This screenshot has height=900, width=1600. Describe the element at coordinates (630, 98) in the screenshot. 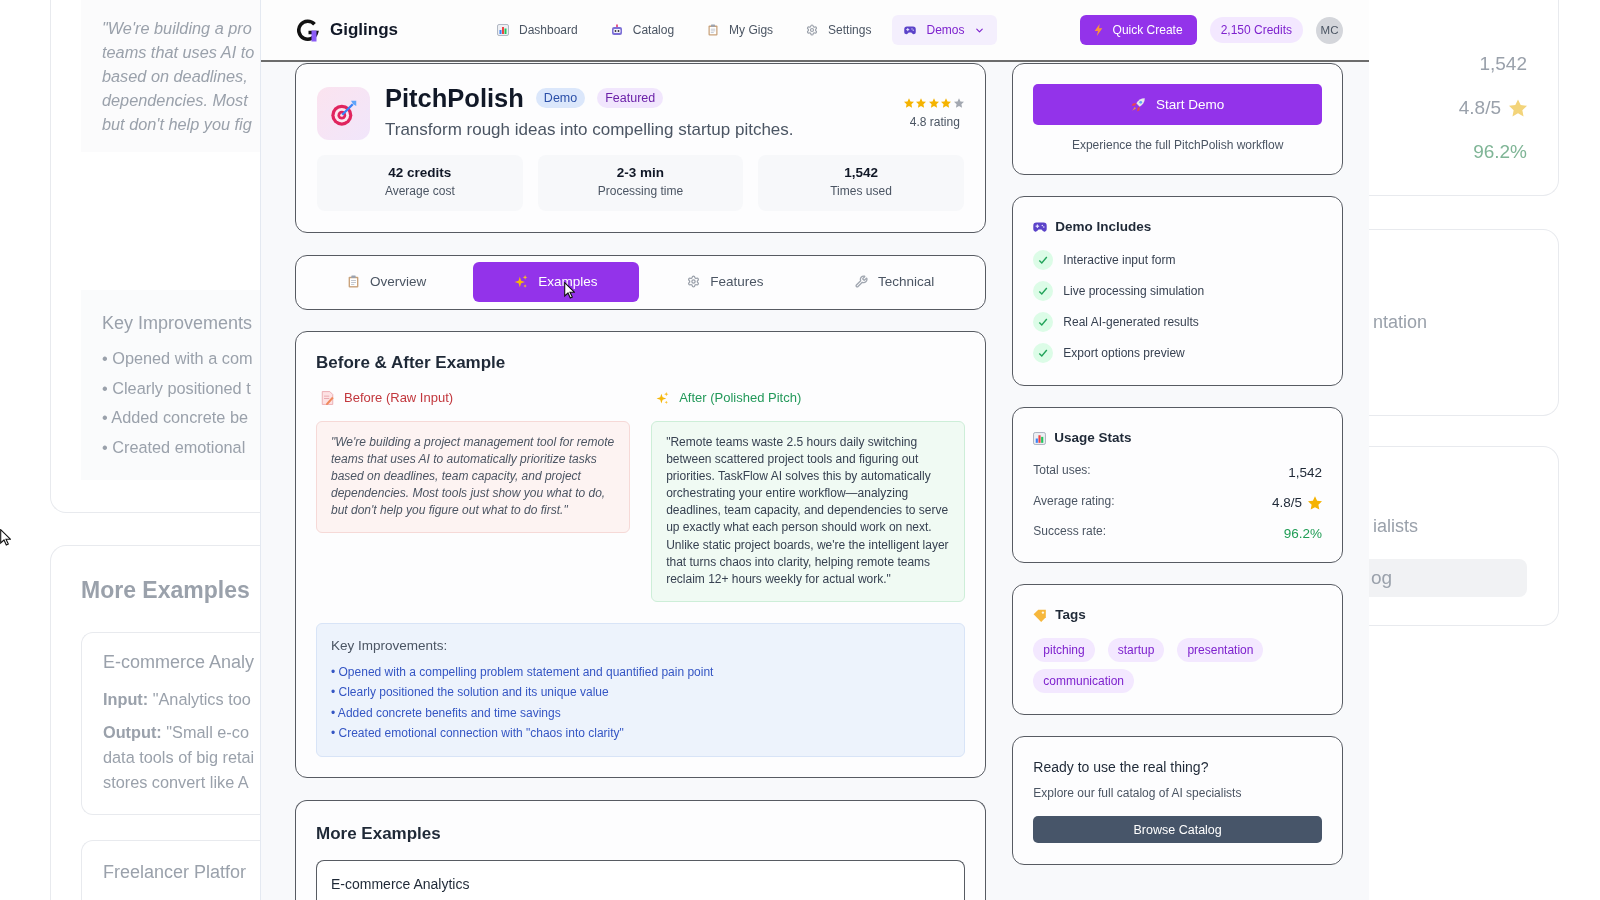

I see `featured-badge: Featured` at that location.